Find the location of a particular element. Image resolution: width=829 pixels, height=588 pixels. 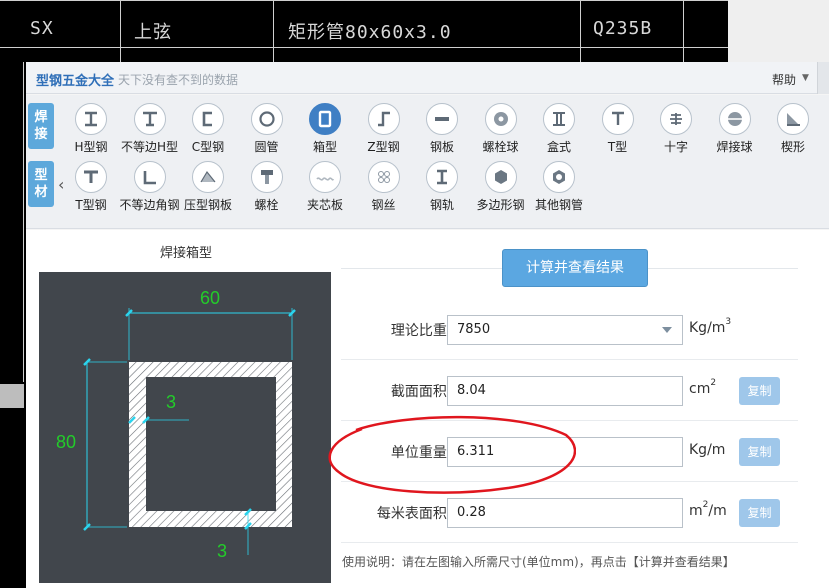

shape-item-bolt-ball: 螺栓球 is located at coordinates (501, 129).